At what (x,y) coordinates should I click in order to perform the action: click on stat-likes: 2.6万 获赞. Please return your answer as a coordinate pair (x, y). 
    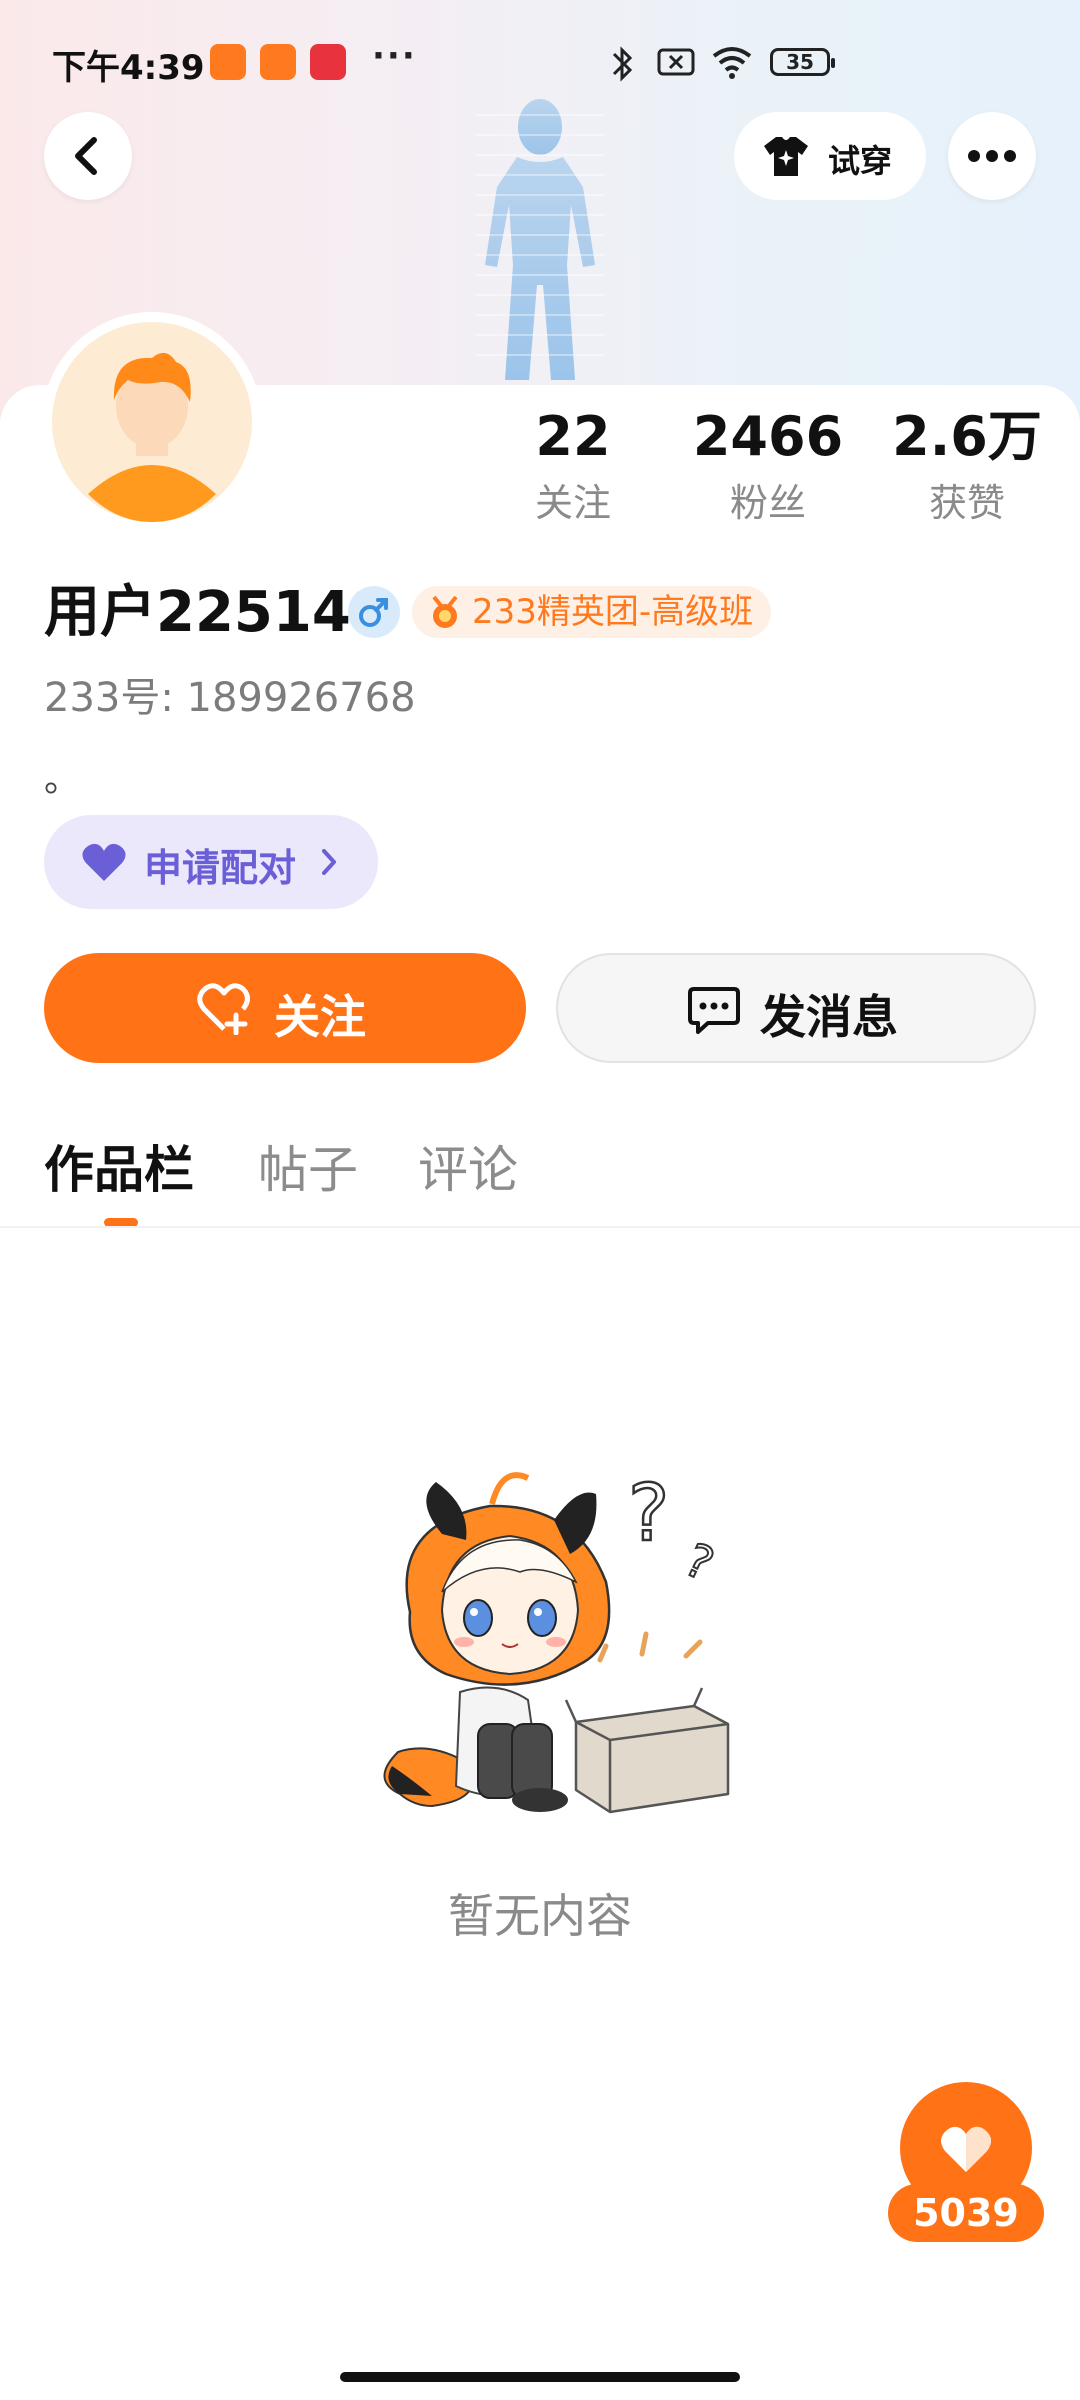
    Looking at the image, I should click on (967, 468).